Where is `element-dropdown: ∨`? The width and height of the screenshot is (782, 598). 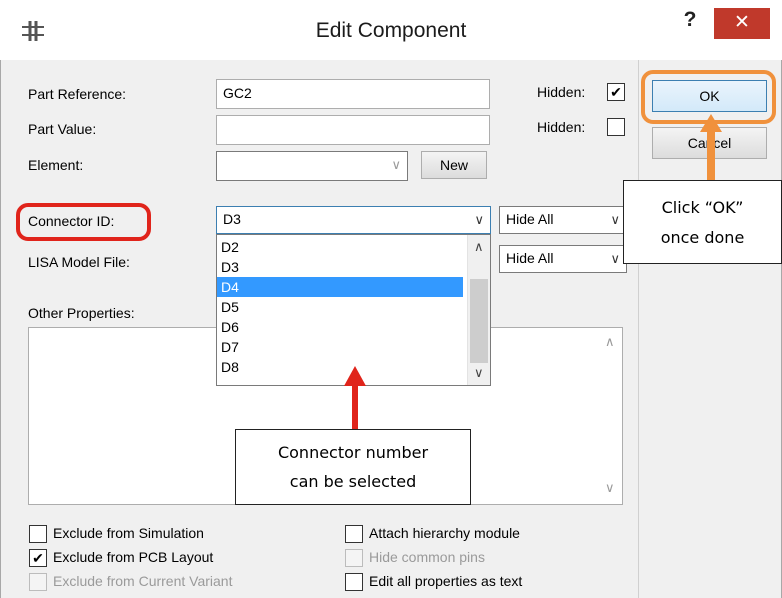
element-dropdown: ∨ is located at coordinates (312, 166).